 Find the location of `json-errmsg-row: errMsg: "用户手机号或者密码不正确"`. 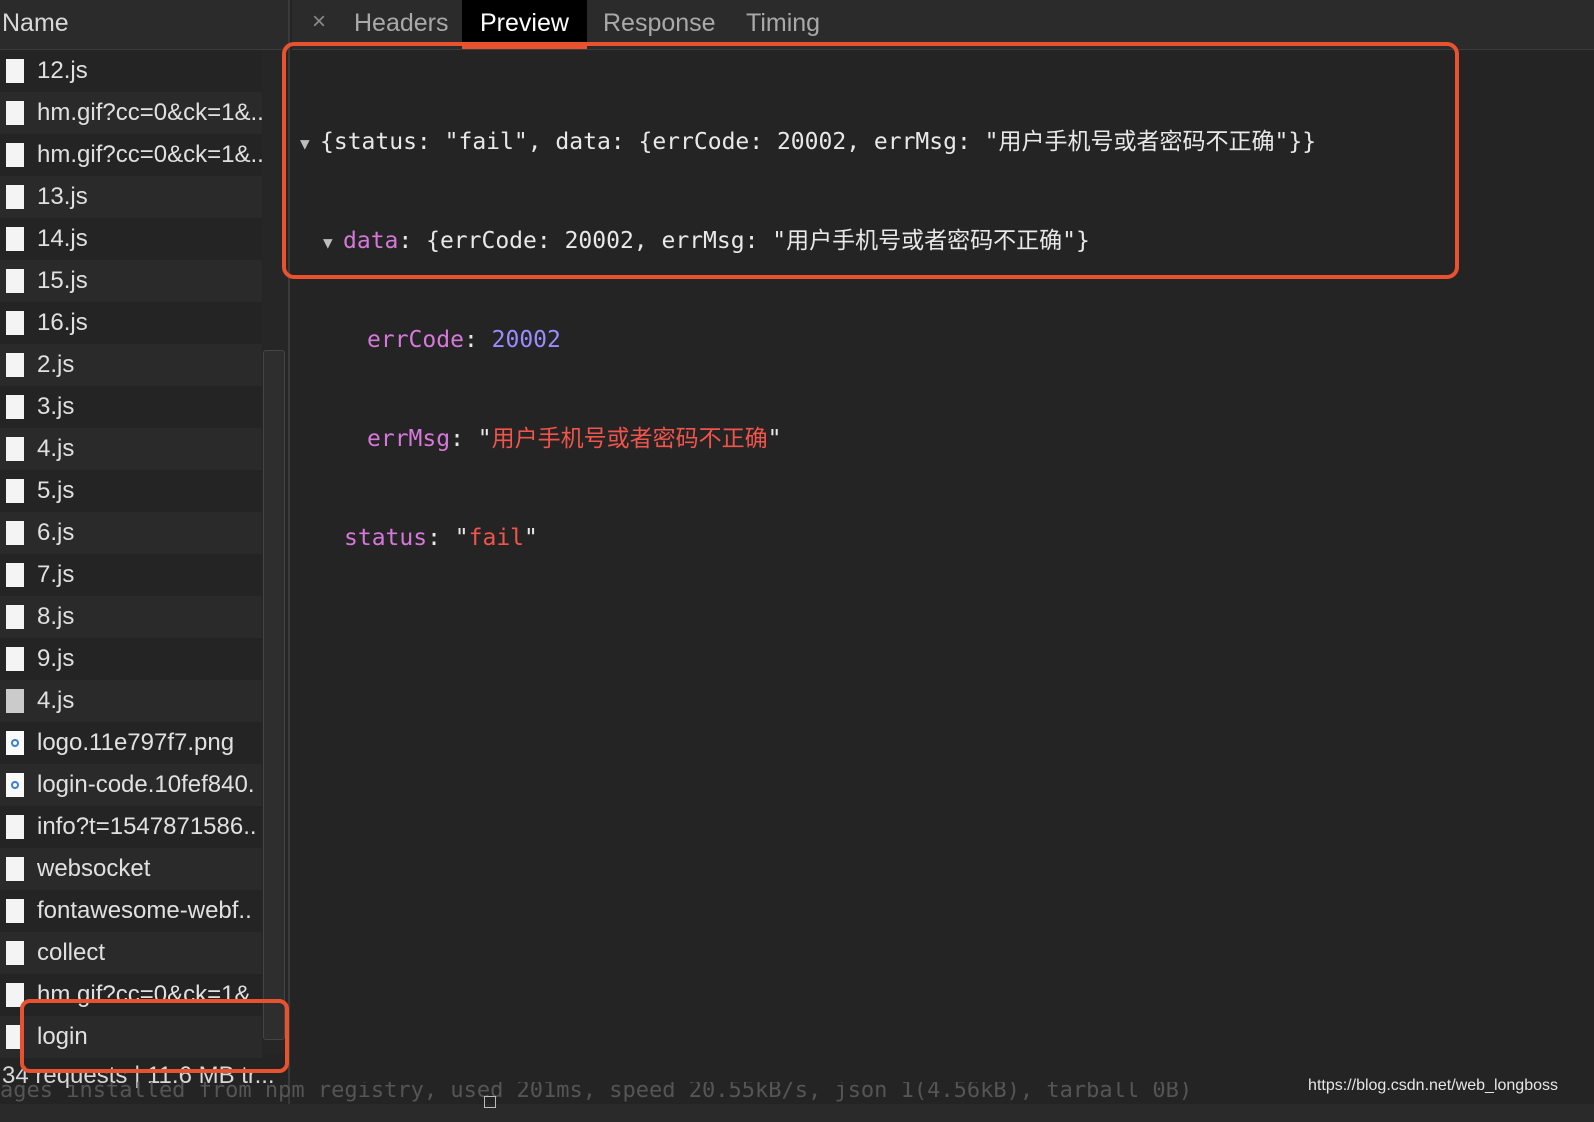

json-errmsg-row: errMsg: "用户手机号或者密码不正确" is located at coordinates (574, 439).